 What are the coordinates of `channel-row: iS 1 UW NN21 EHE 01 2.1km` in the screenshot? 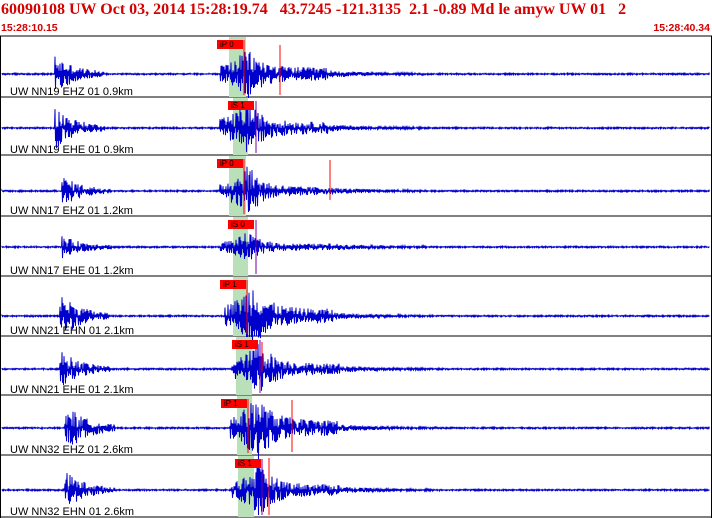 It's located at (355, 366).